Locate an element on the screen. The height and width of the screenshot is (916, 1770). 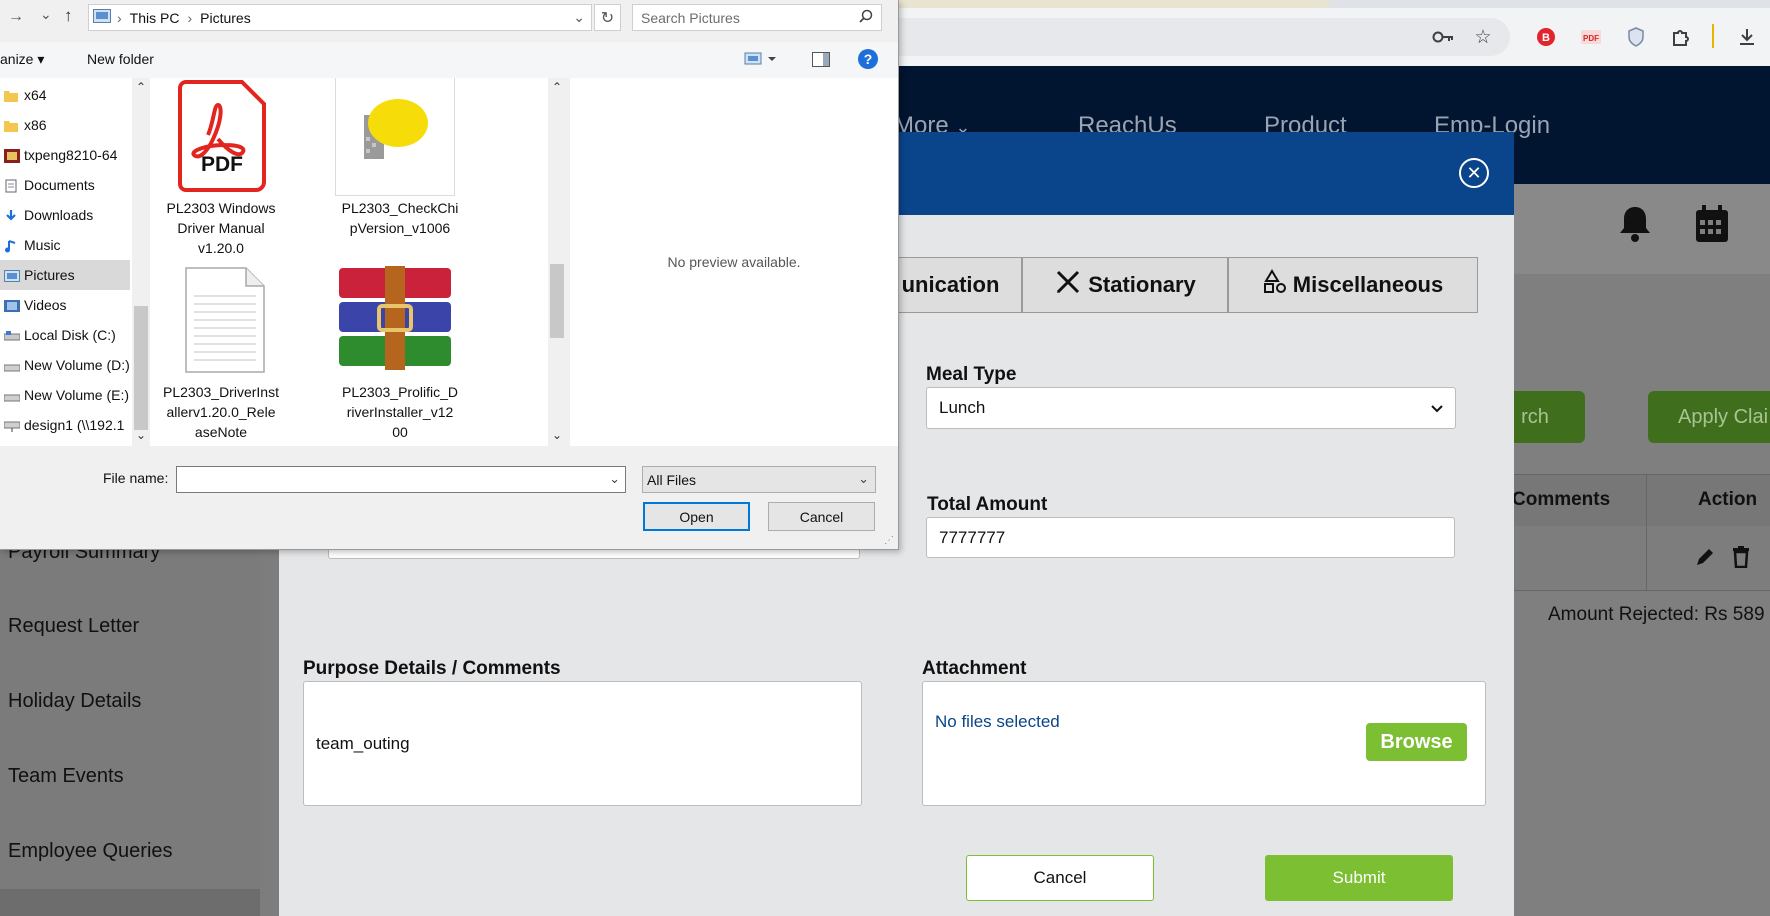
delete-icon is located at coordinates (1741, 559).